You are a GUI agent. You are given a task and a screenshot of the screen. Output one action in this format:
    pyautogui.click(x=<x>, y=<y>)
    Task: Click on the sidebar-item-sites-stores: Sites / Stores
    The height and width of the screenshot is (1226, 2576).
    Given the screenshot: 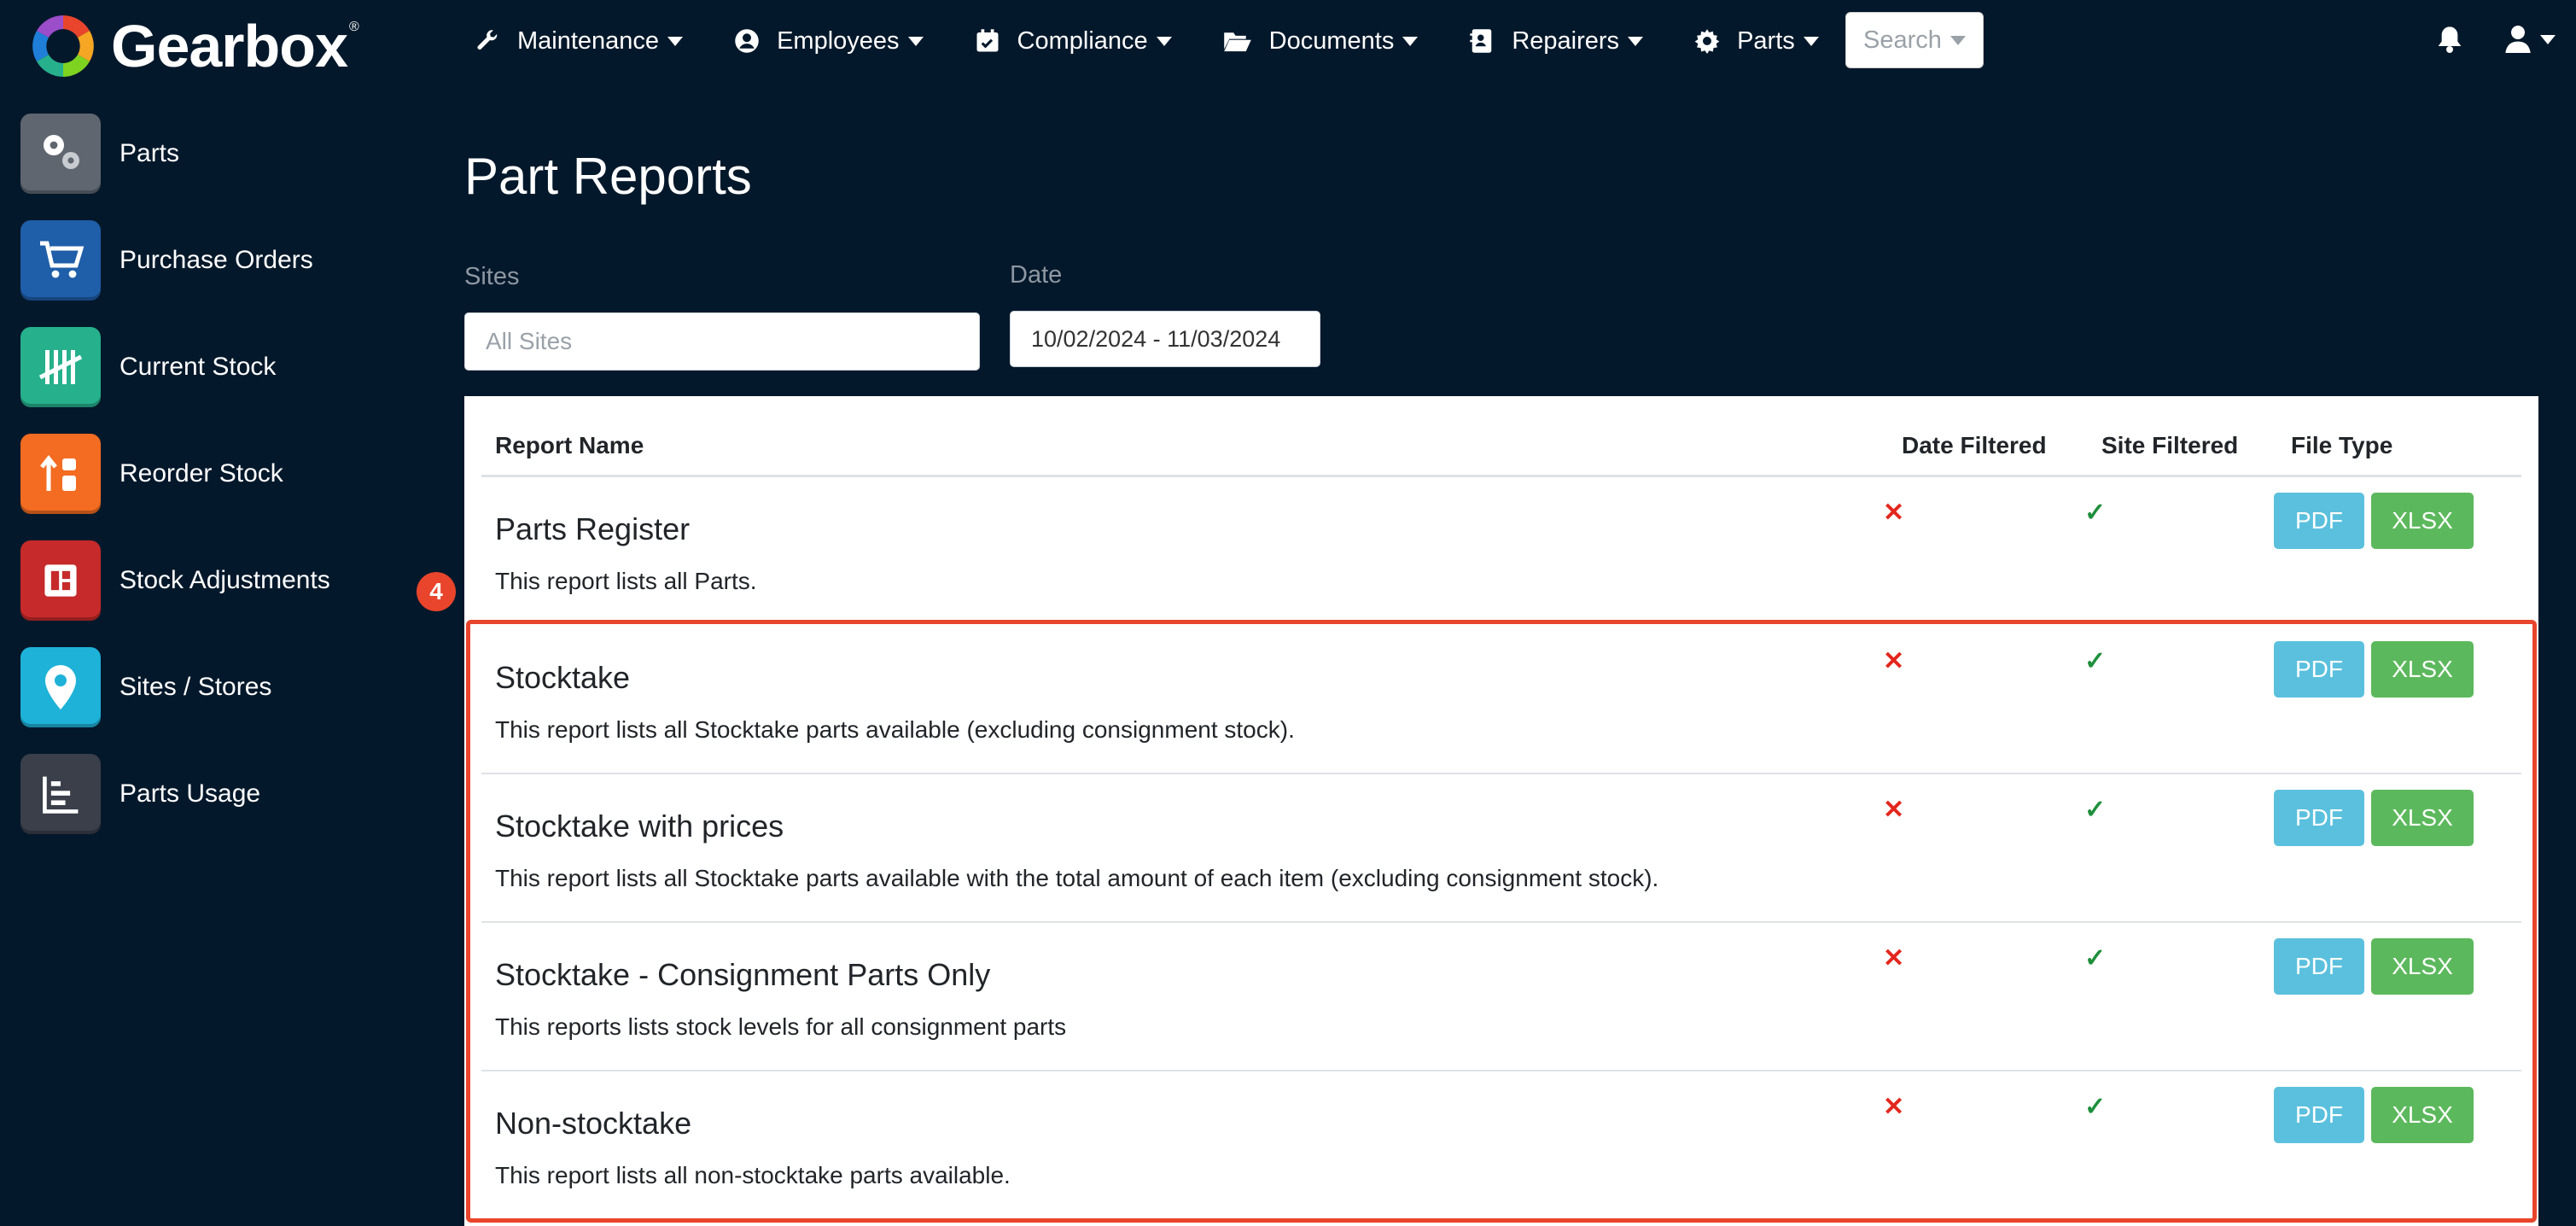 What is the action you would take?
    pyautogui.click(x=145, y=687)
    